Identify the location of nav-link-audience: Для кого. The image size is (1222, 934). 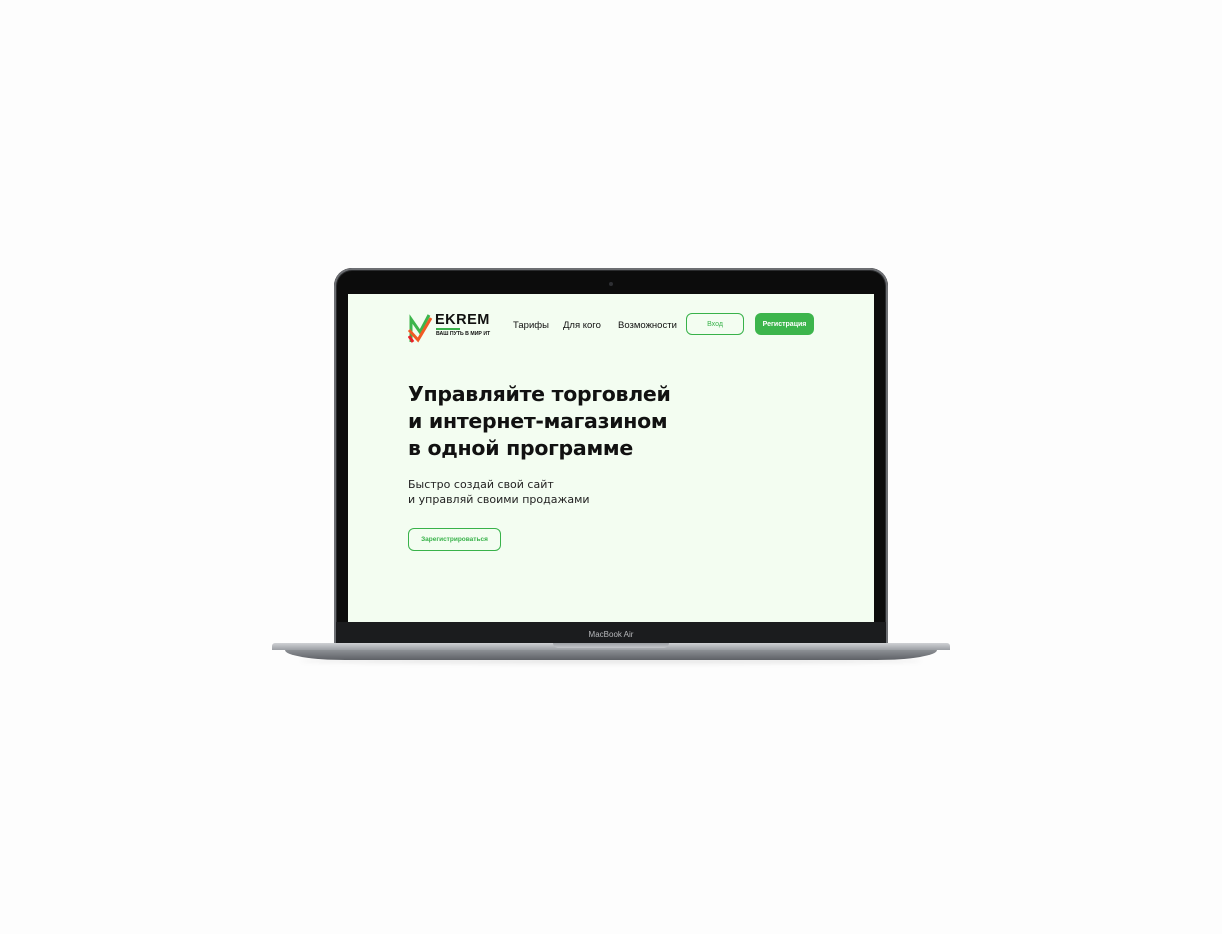
(582, 325).